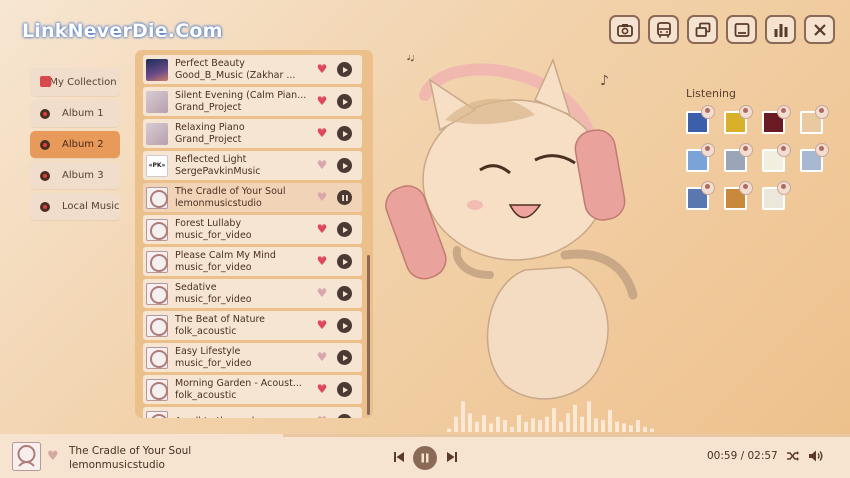 This screenshot has height=478, width=850. Describe the element at coordinates (53, 456) in the screenshot. I see `now-playing-heart-icon: ♥` at that location.